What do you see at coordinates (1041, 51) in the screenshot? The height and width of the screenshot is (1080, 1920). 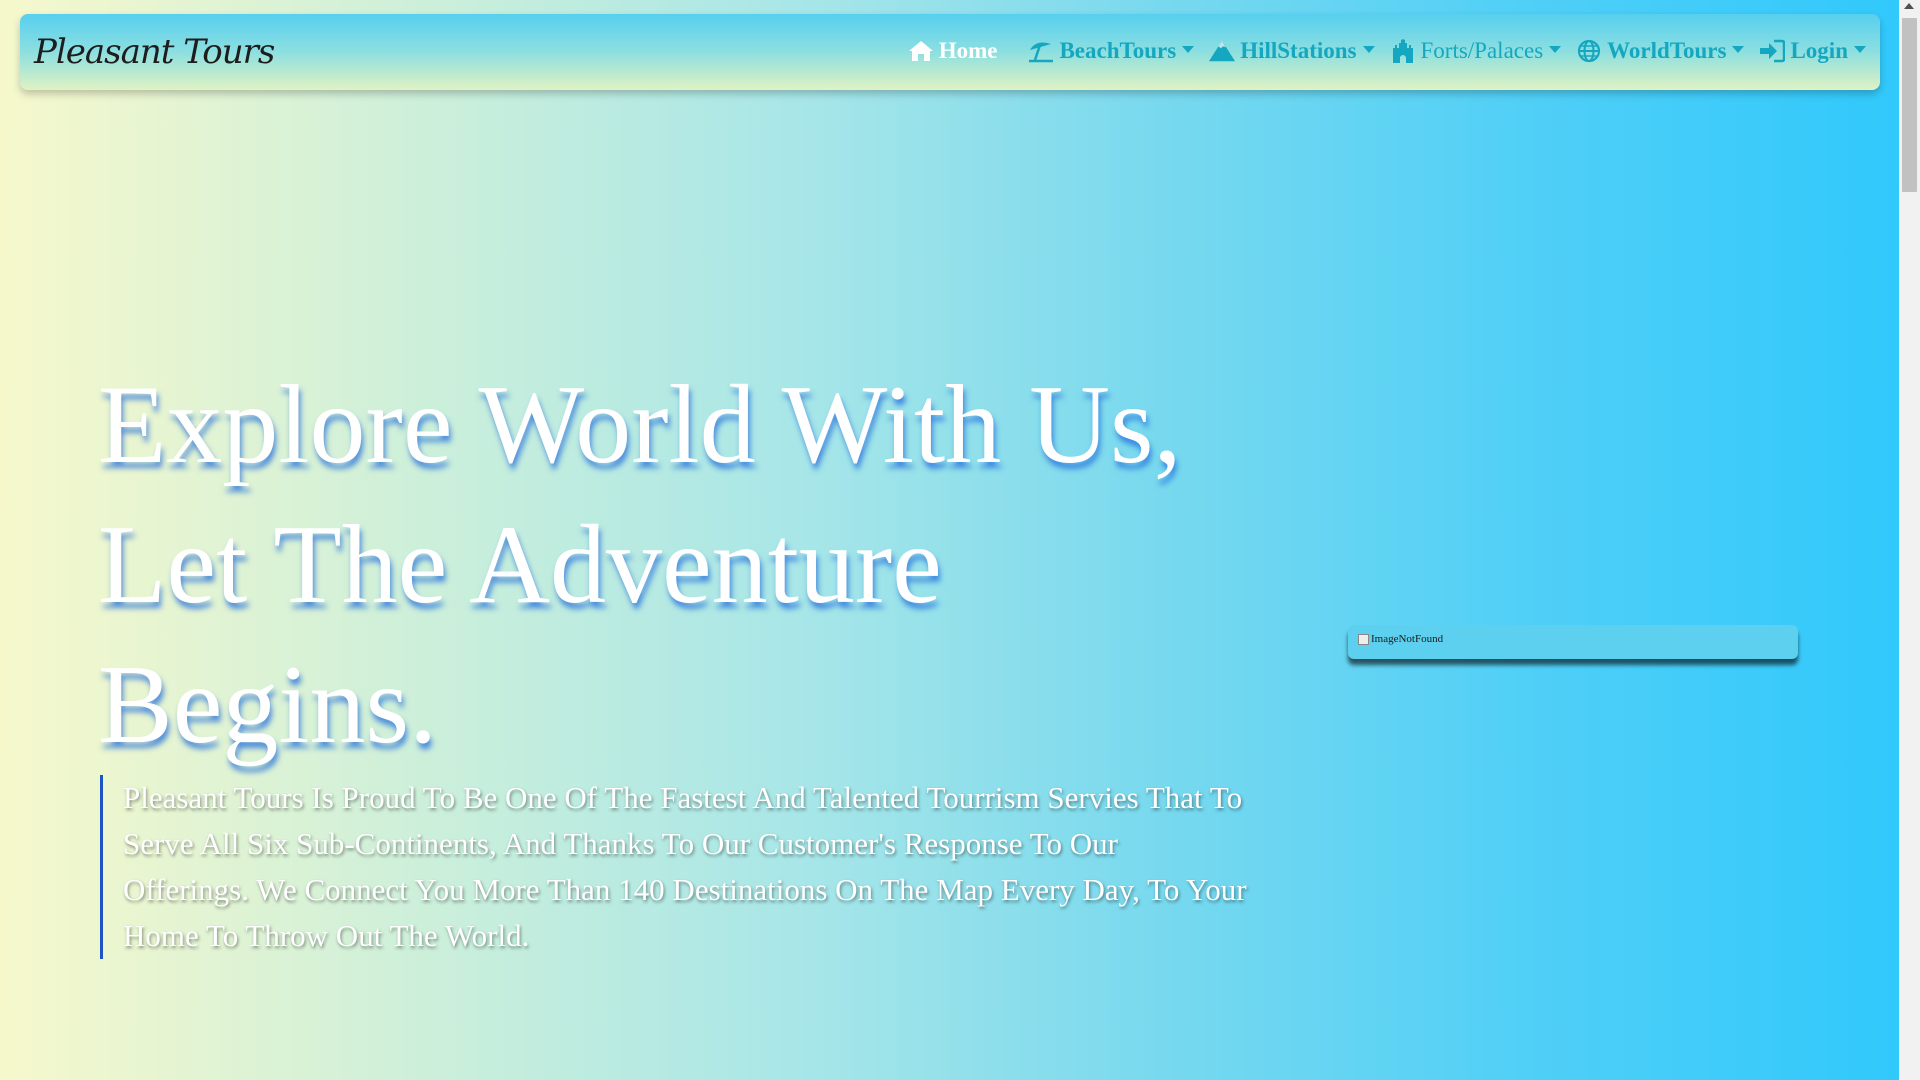 I see `beach-umbrella-icon` at bounding box center [1041, 51].